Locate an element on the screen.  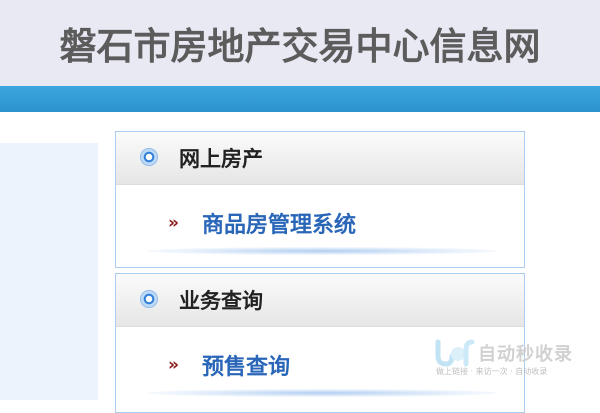
watermark-title: 自动秒收录 is located at coordinates (525, 354).